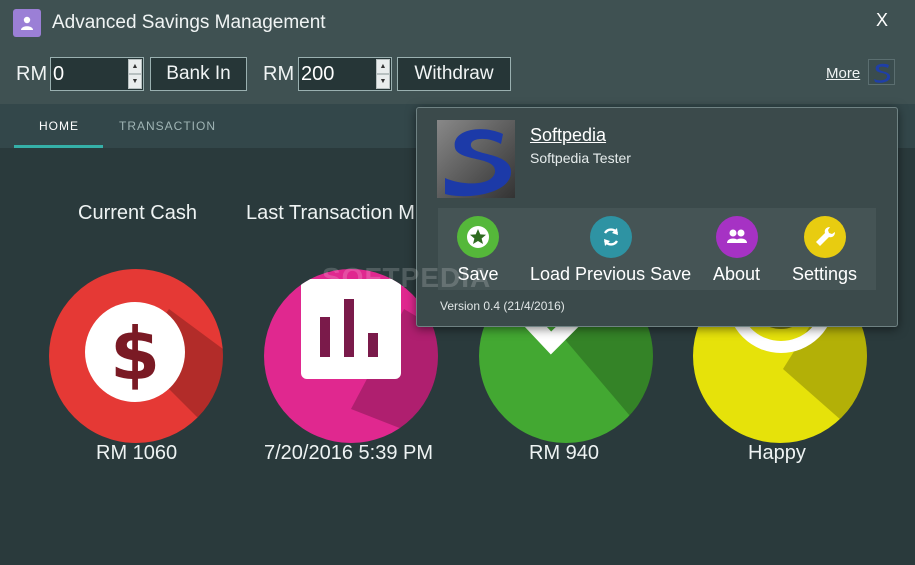 Image resolution: width=915 pixels, height=565 pixels. What do you see at coordinates (27, 23) in the screenshot?
I see `app-user-icon` at bounding box center [27, 23].